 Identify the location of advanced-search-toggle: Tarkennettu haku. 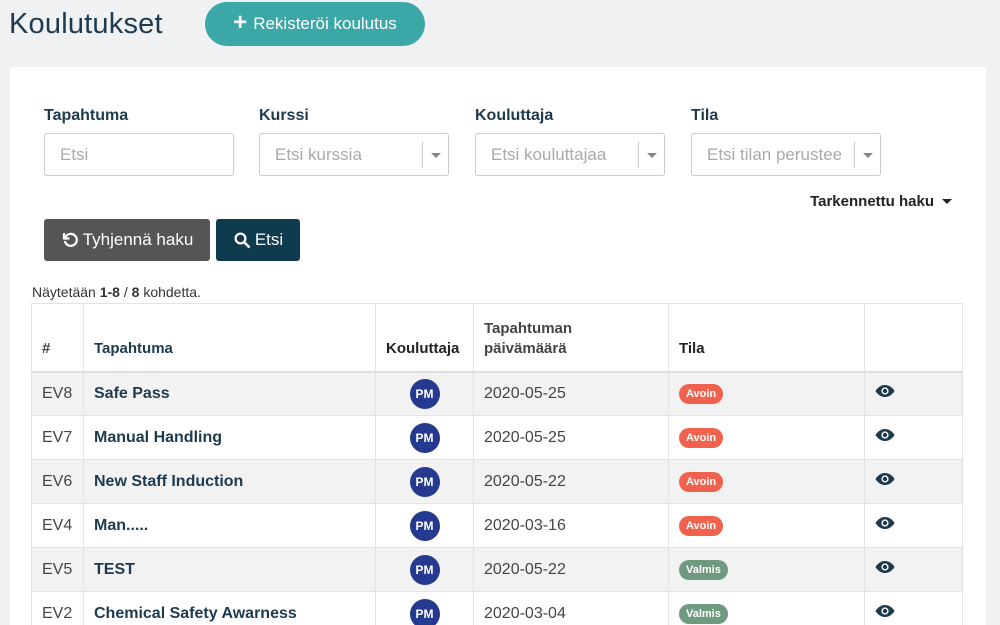
(881, 201).